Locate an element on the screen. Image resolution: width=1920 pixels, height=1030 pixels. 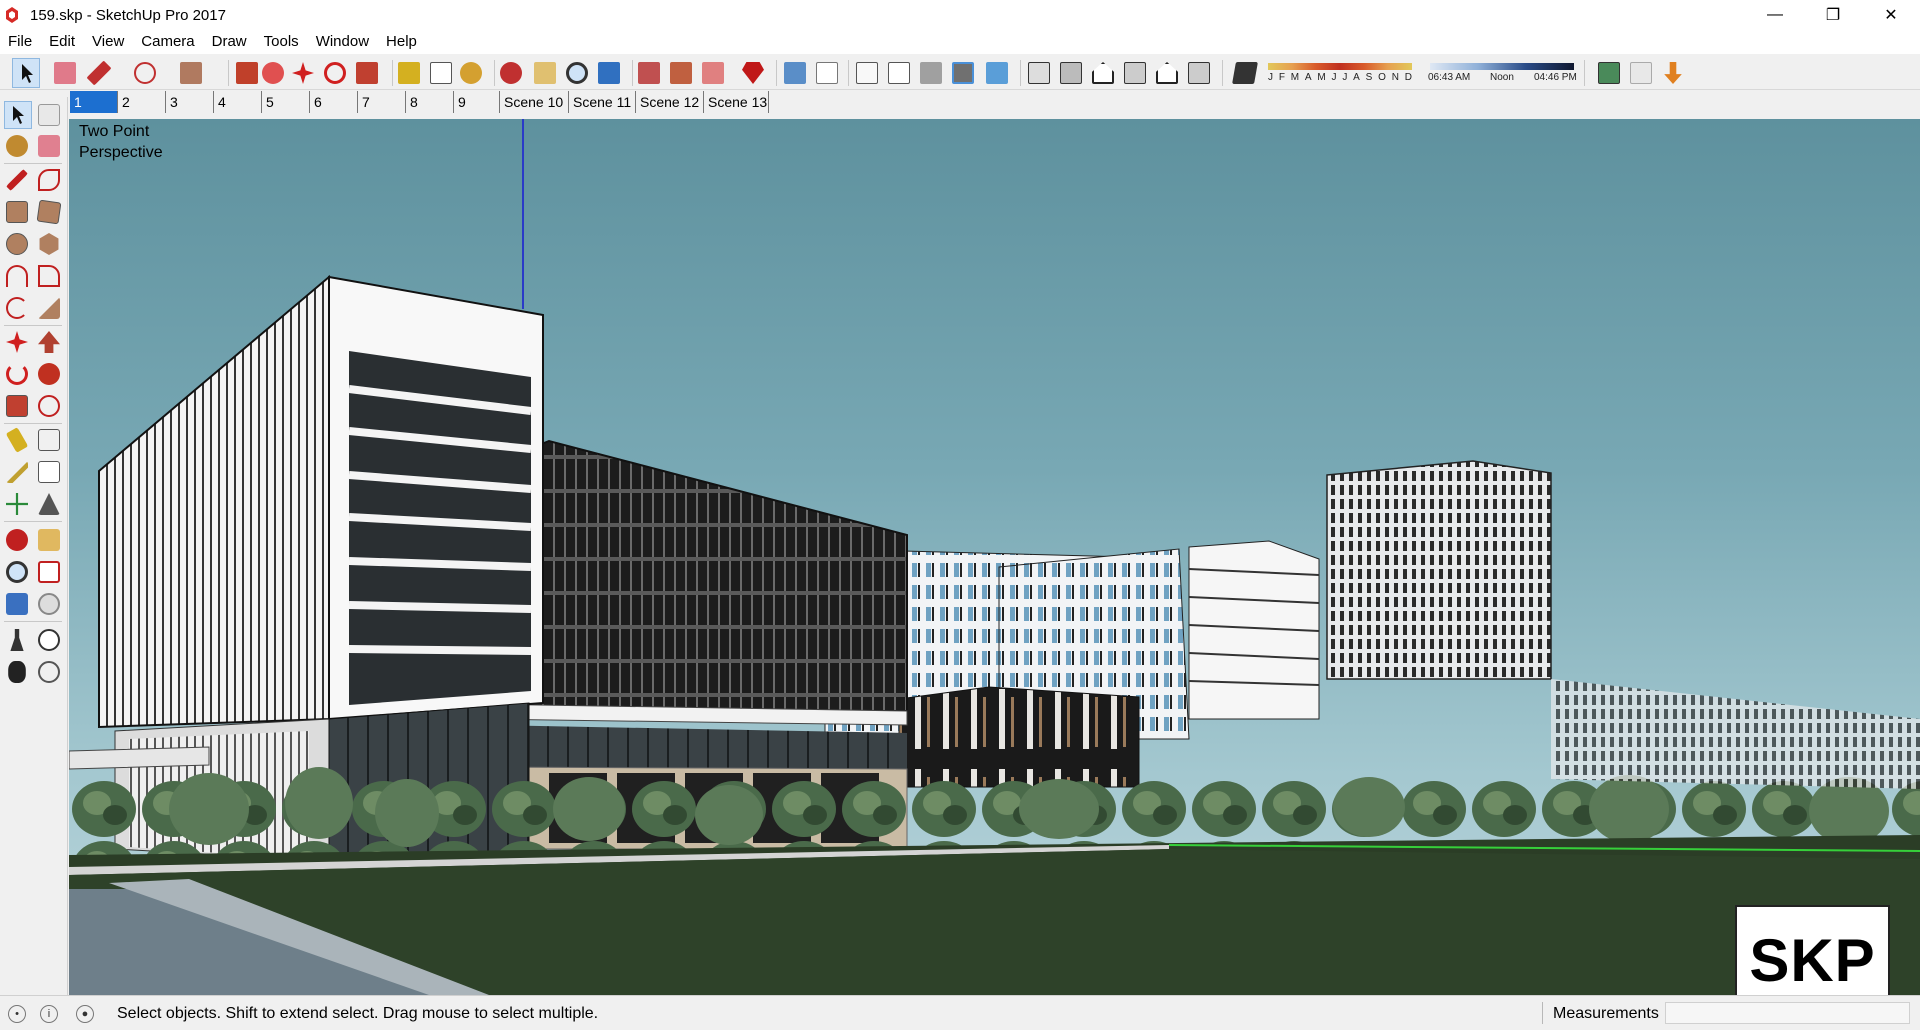
axes-icon is located at coordinates (17, 504).